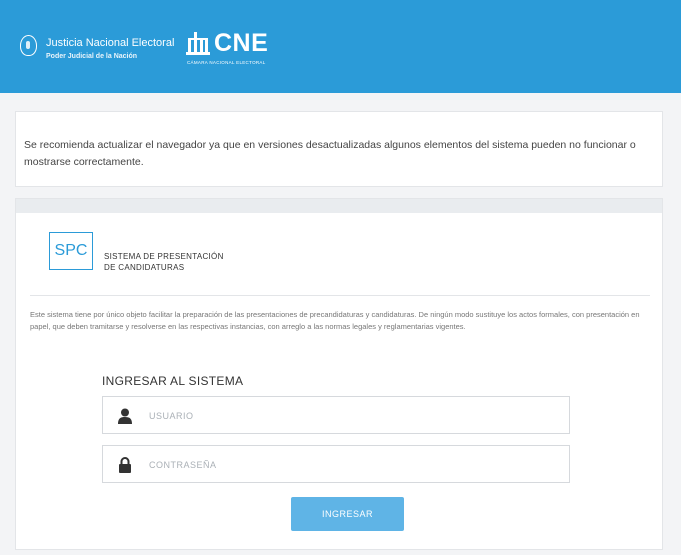 This screenshot has width=681, height=555. Describe the element at coordinates (28, 45) in the screenshot. I see `coat-of-arms-icon` at that location.